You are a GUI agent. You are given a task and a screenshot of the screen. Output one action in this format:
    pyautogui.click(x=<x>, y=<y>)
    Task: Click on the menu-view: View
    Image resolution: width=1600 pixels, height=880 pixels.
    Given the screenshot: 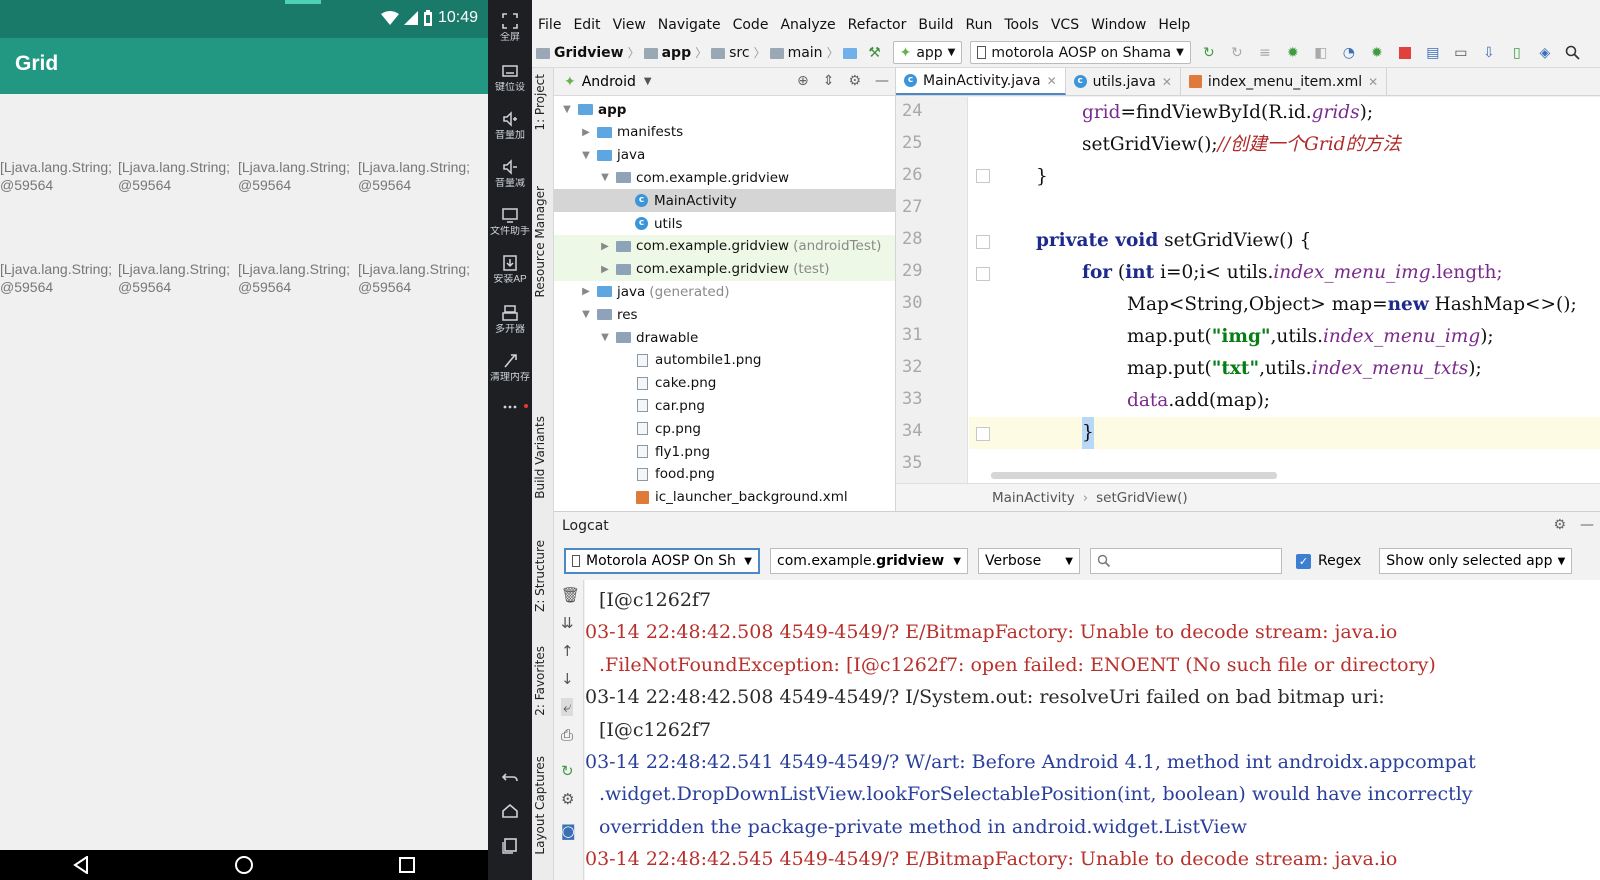 What is the action you would take?
    pyautogui.click(x=629, y=25)
    